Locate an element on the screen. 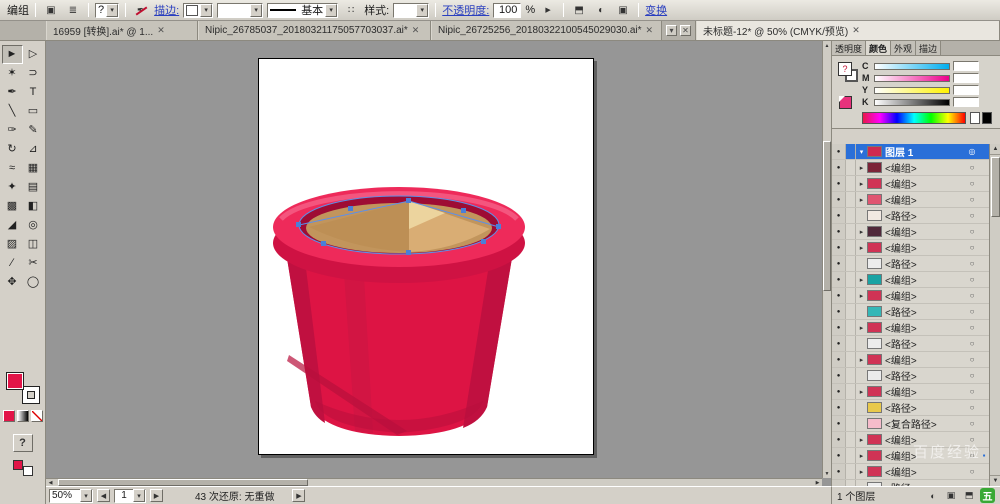  fill-stroke-indicator: ? is located at coordinates (848, 72).